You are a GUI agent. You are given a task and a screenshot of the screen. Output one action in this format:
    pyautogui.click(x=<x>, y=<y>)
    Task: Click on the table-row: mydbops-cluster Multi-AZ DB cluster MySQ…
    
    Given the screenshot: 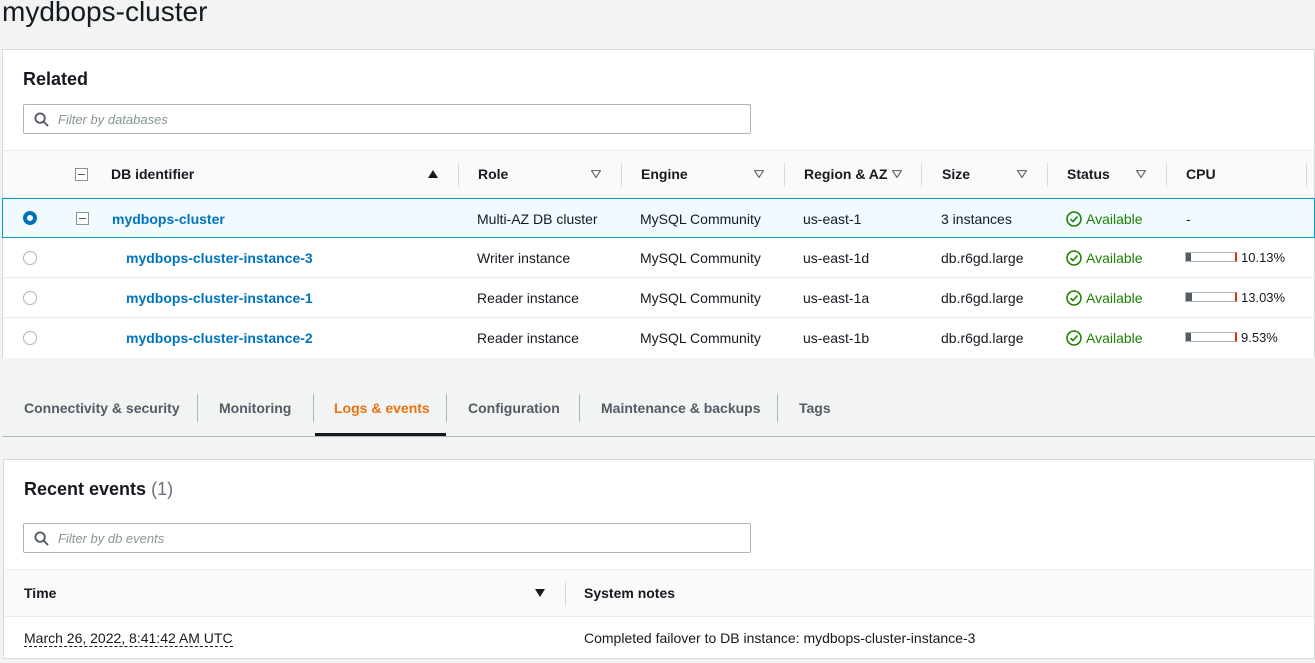 What is the action you would take?
    pyautogui.click(x=658, y=218)
    